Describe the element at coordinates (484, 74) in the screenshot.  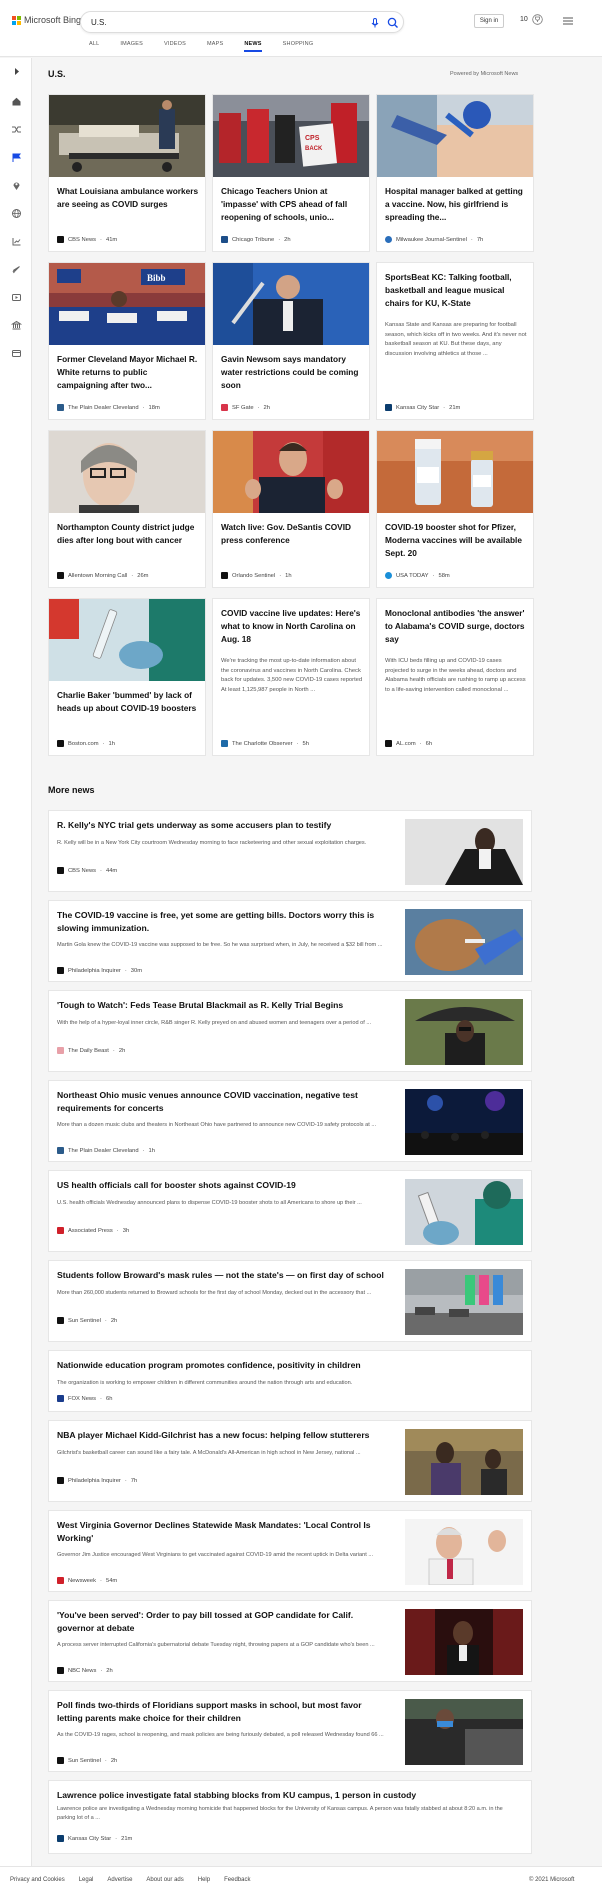
I see `powered-by: Powered by Microsoft News` at that location.